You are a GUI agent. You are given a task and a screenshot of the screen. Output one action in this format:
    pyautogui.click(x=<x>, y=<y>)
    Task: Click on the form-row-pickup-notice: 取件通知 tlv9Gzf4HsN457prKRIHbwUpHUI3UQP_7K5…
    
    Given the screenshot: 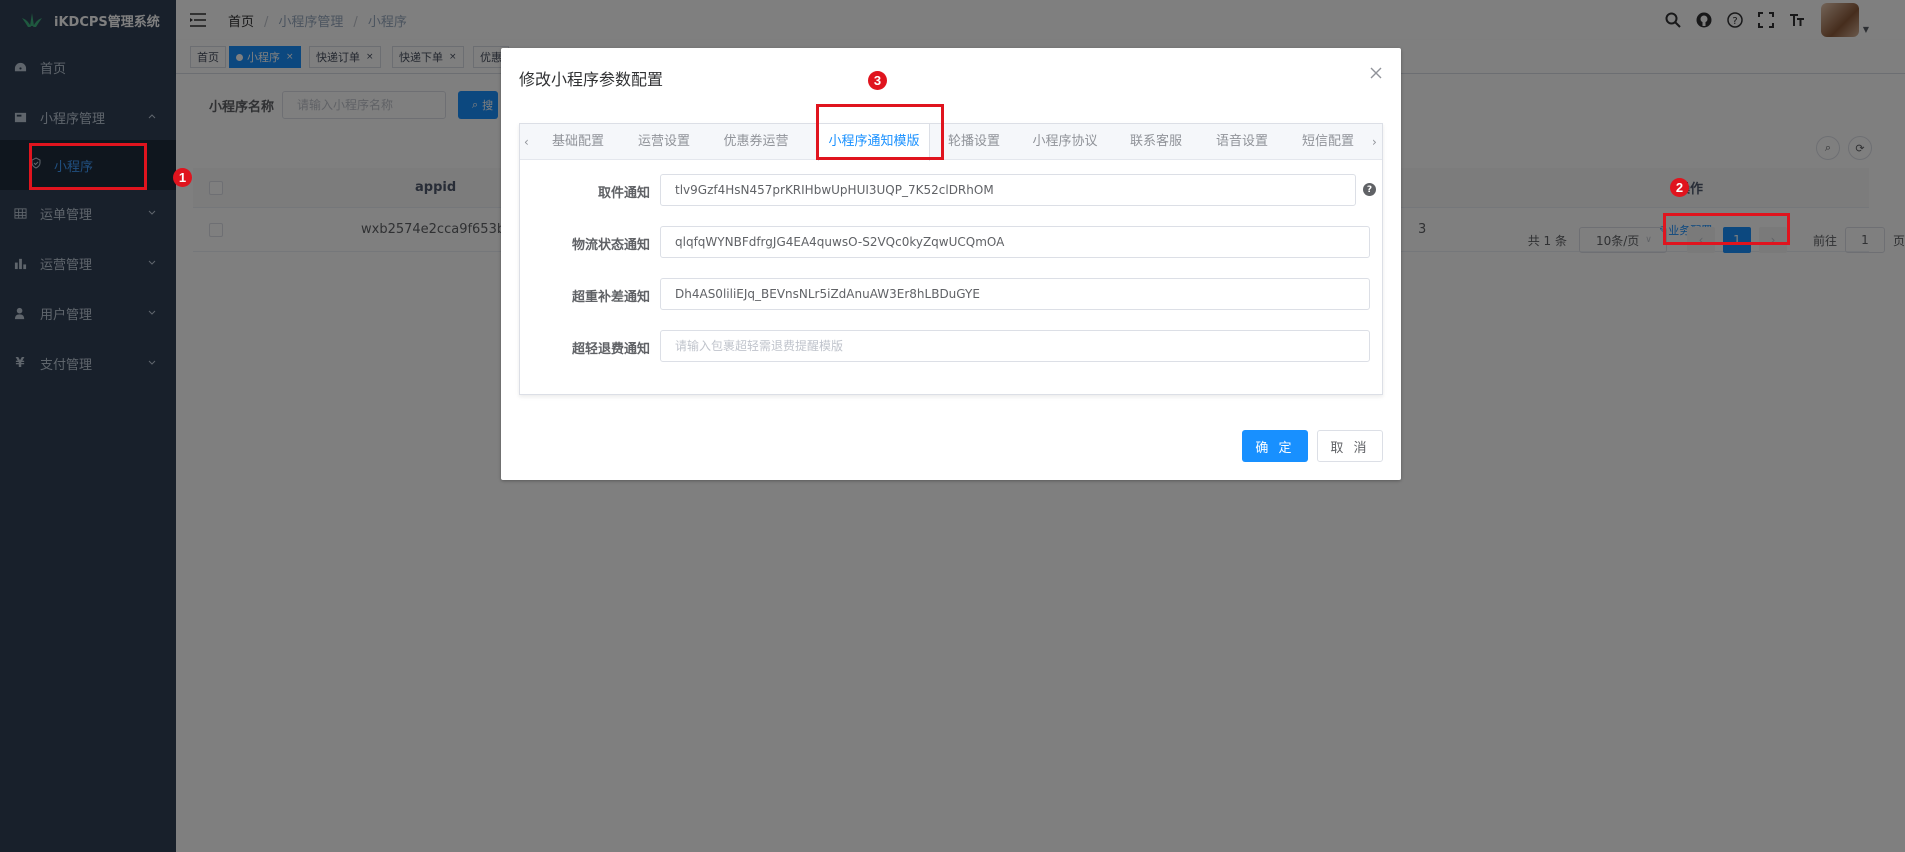 What is the action you would take?
    pyautogui.click(x=952, y=190)
    